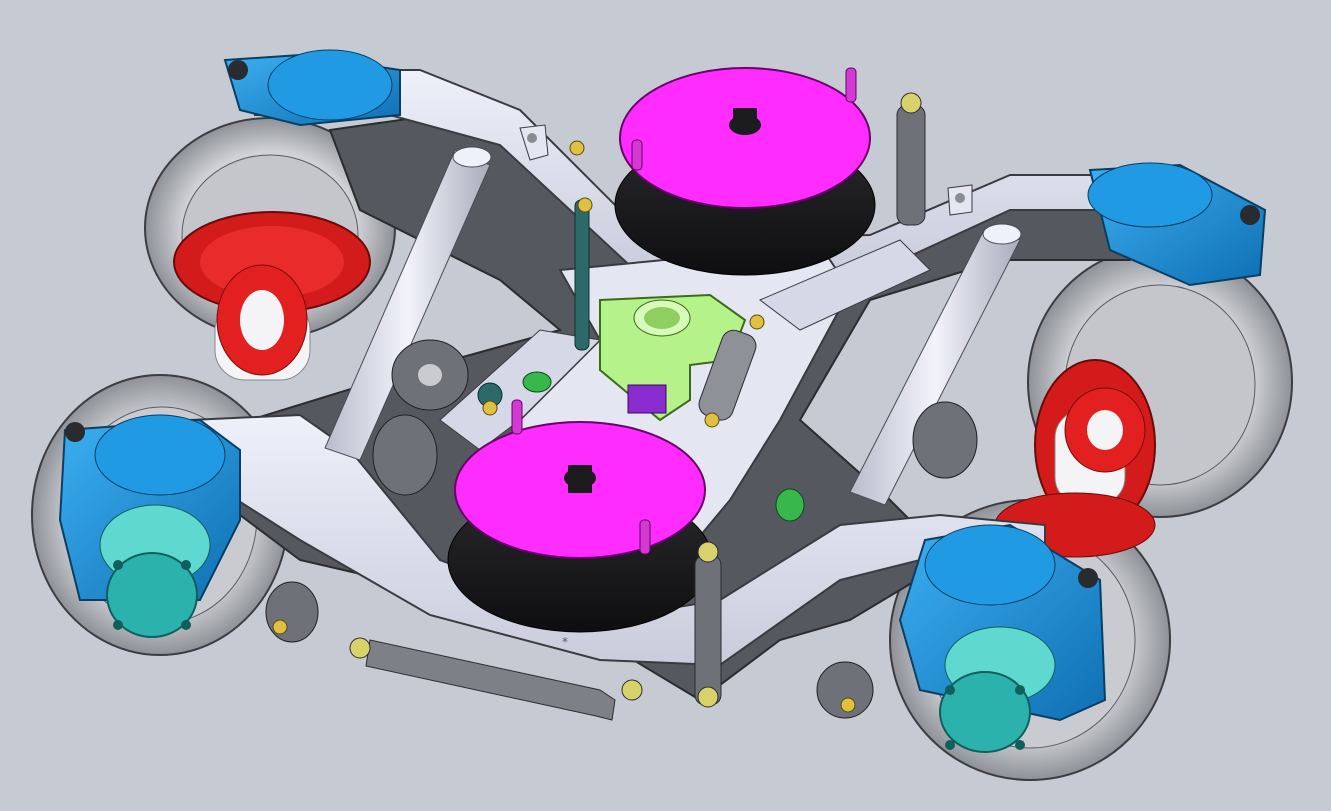 The image size is (1331, 811). I want to click on wheelset-right-icon, so click(1160, 388).